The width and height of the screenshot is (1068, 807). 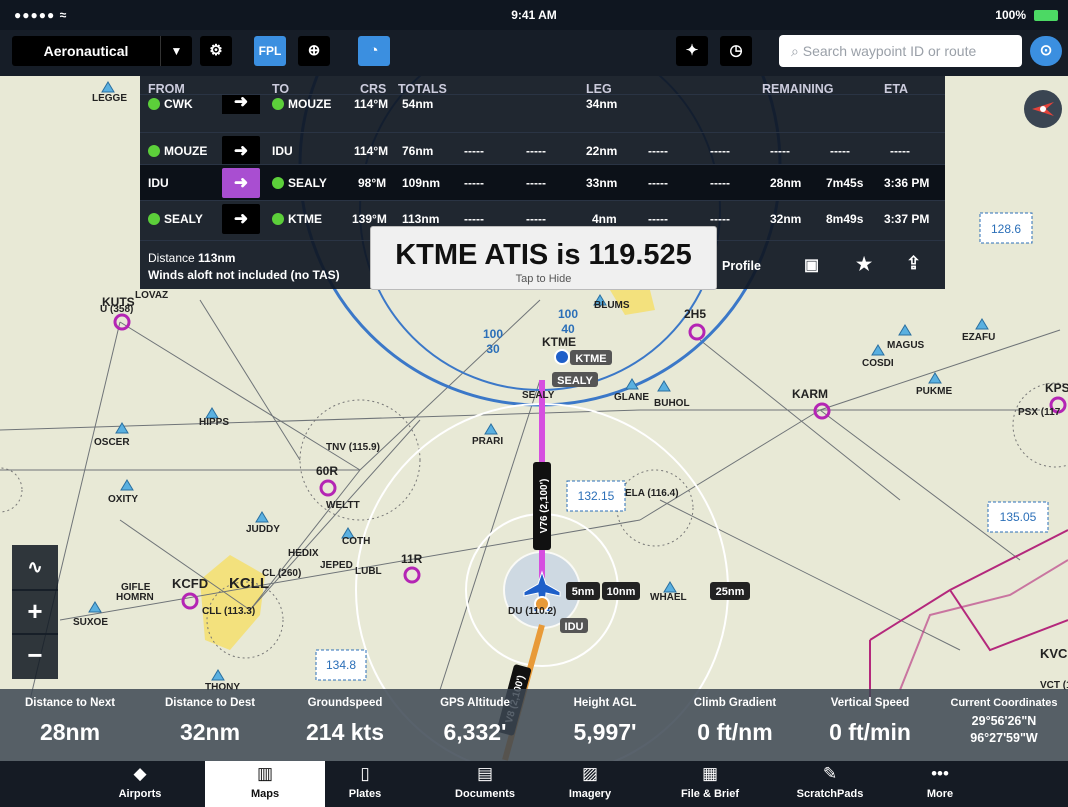 What do you see at coordinates (568, 329) in the screenshot?
I see `svg-text: 40` at bounding box center [568, 329].